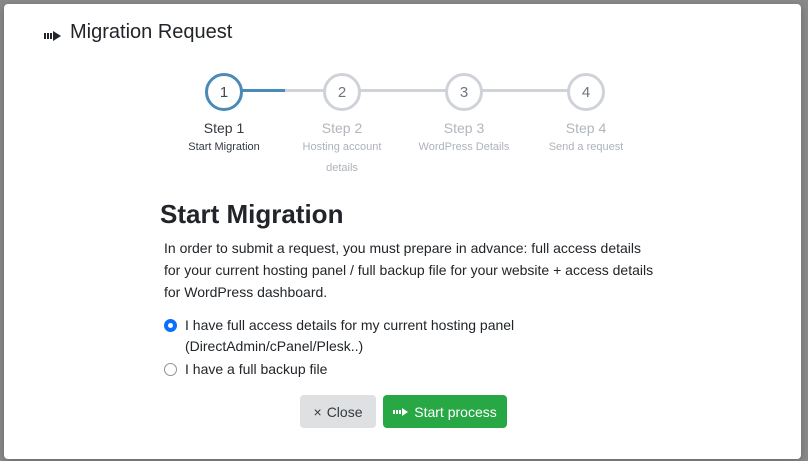  What do you see at coordinates (464, 128) in the screenshot?
I see `step-title: Step 3` at bounding box center [464, 128].